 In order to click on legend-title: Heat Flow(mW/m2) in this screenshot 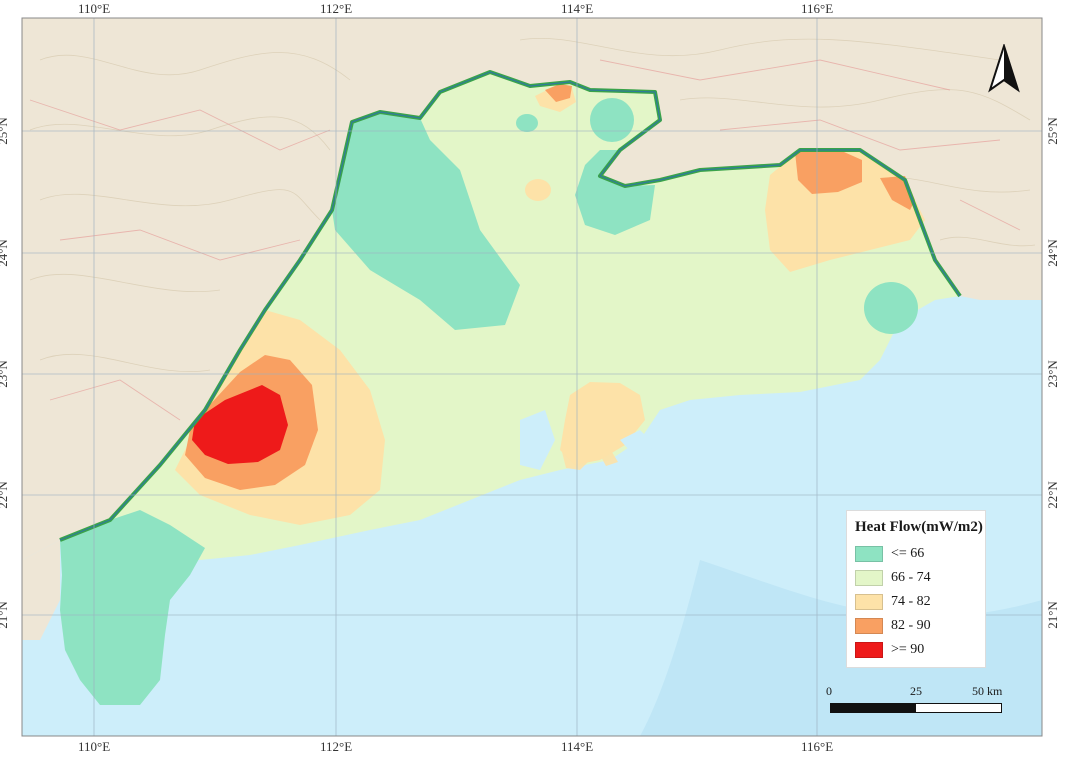, I will do `click(919, 527)`.